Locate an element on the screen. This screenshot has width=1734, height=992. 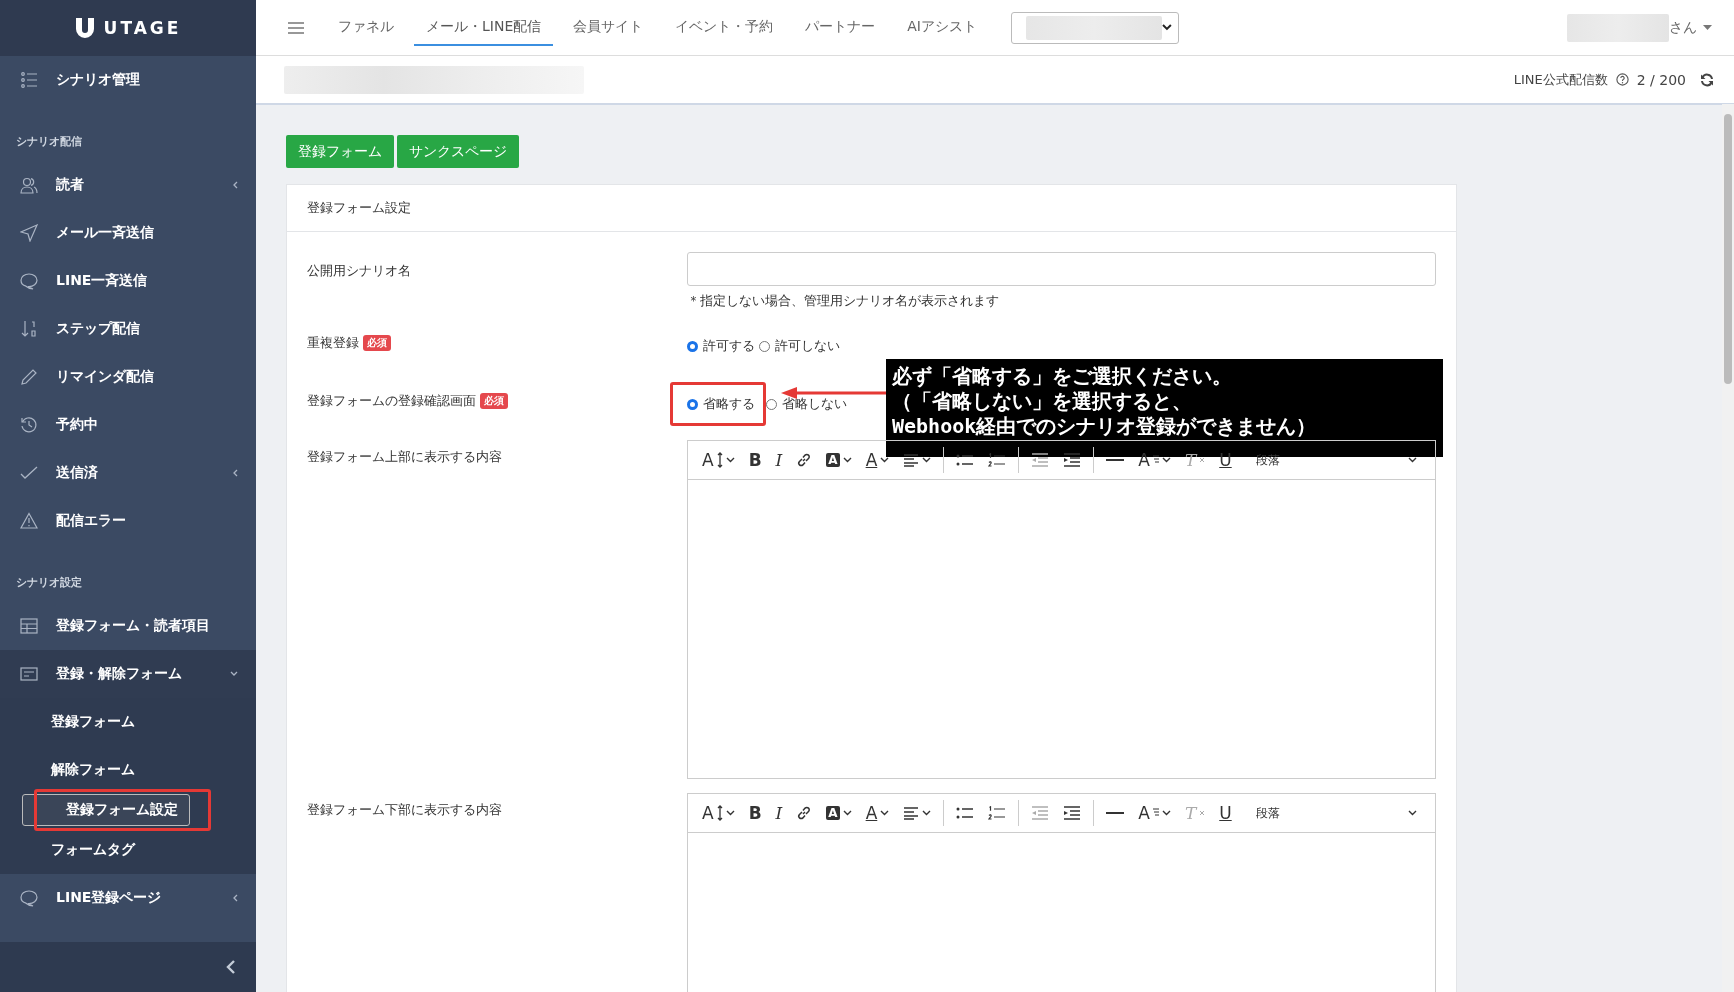
radio-option: 省略する is located at coordinates (718, 404).